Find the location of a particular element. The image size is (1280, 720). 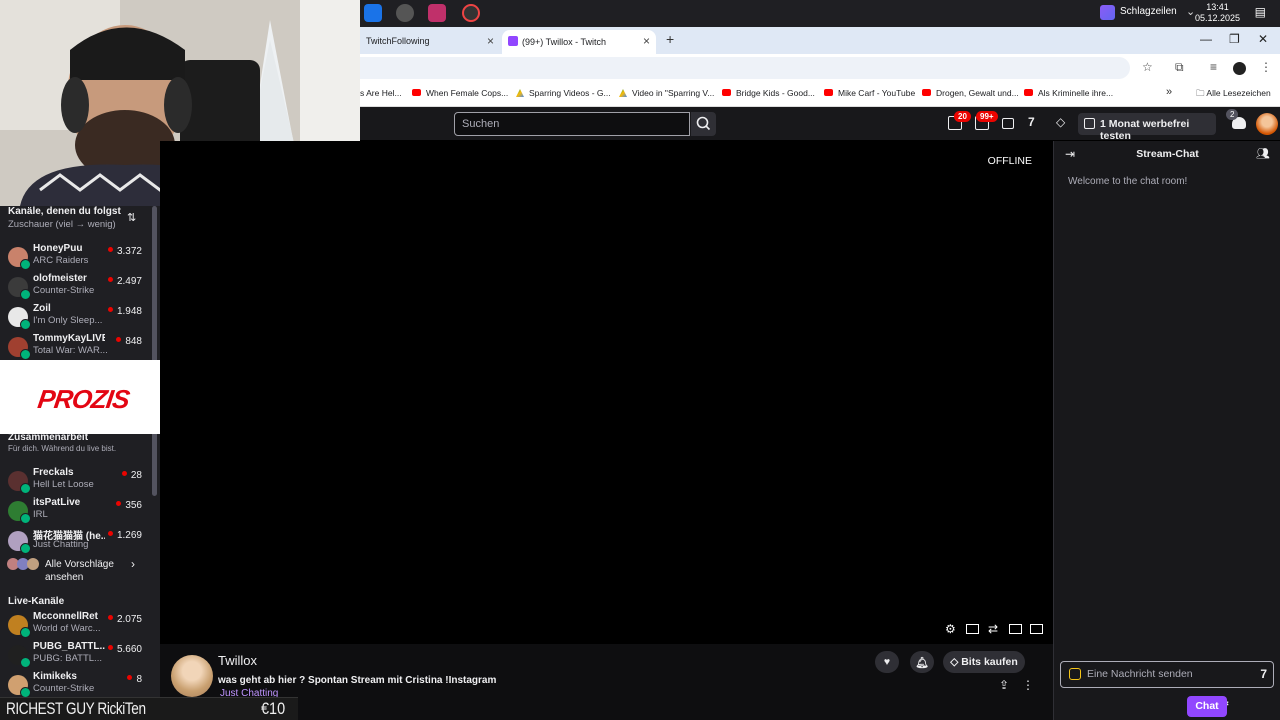

sidebar-channel-followed: TommyKayLIVE Total War: WAR... 848 is located at coordinates (78, 347).